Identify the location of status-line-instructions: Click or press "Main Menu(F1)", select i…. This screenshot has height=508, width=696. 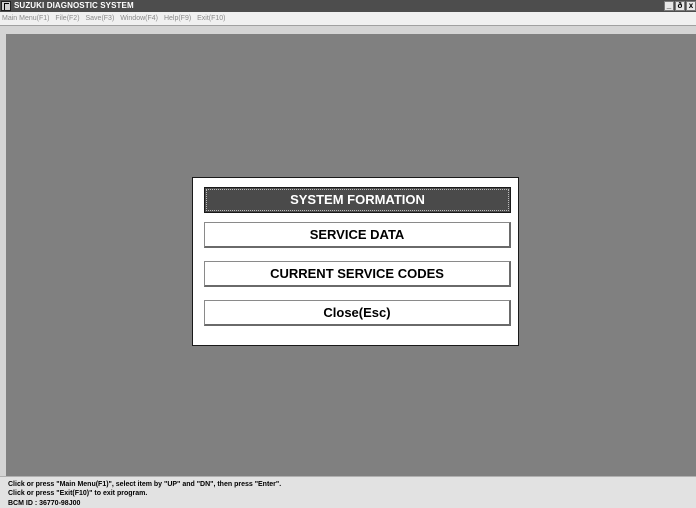
(145, 484).